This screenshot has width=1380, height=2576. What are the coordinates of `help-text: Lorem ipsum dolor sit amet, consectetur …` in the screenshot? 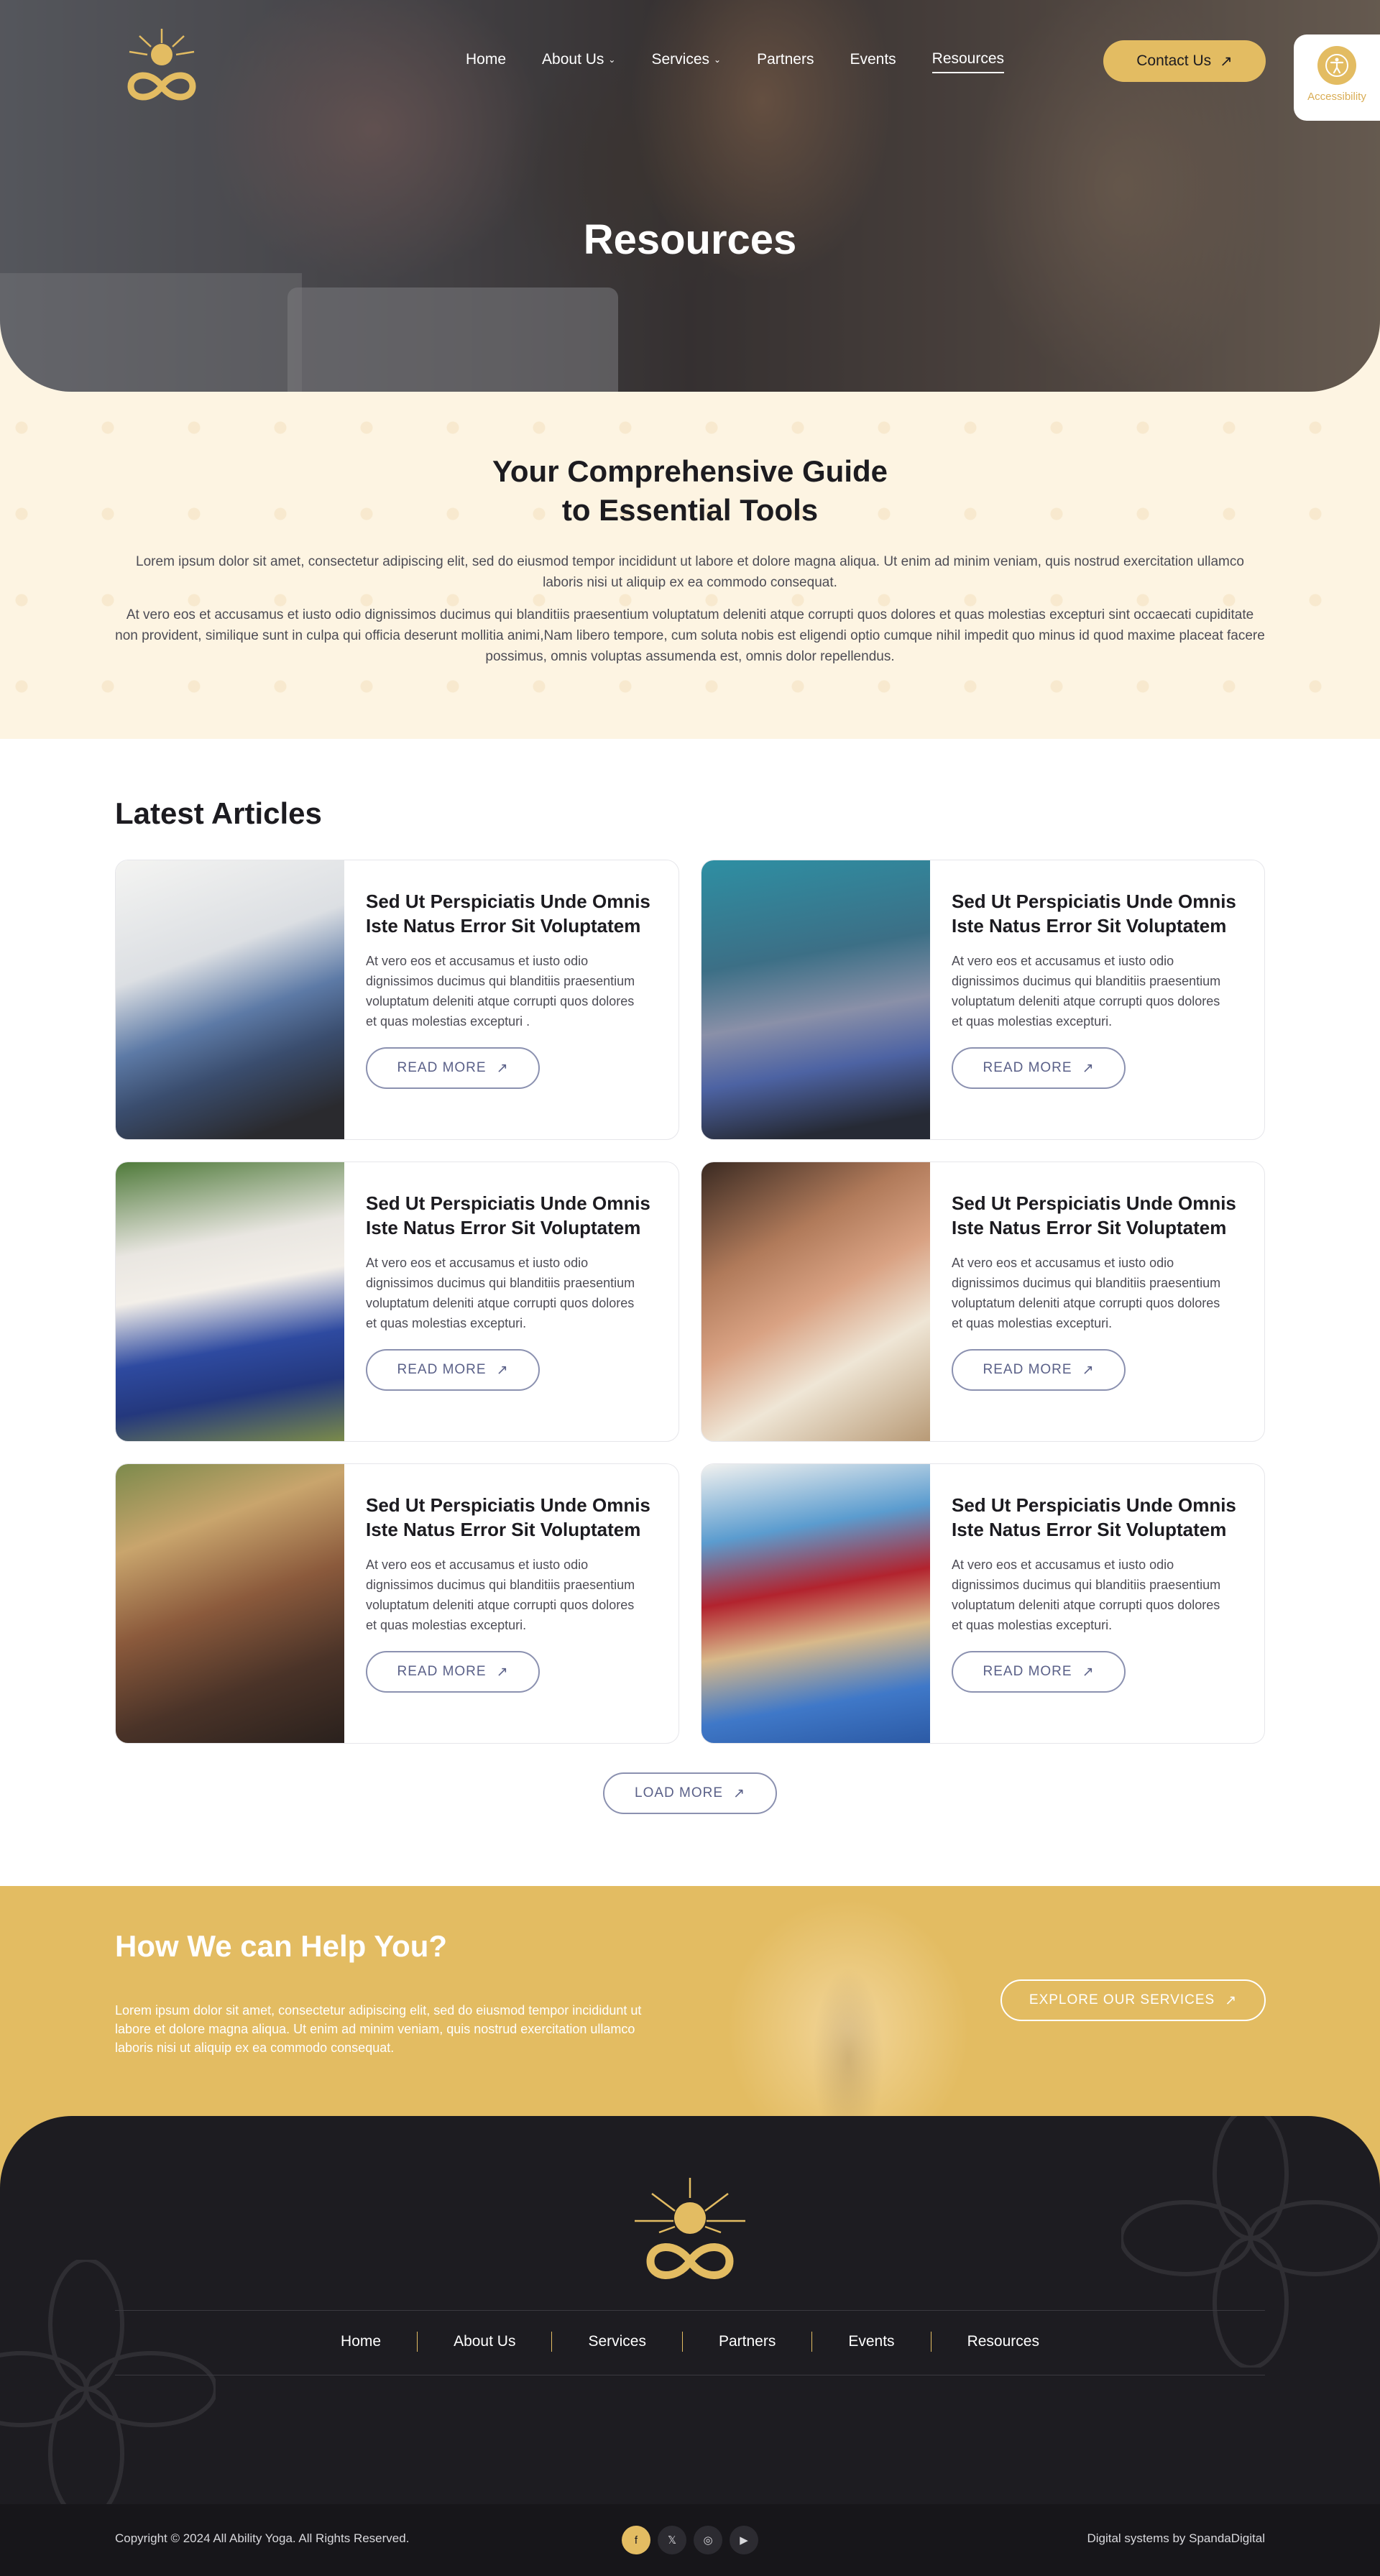 It's located at (378, 2029).